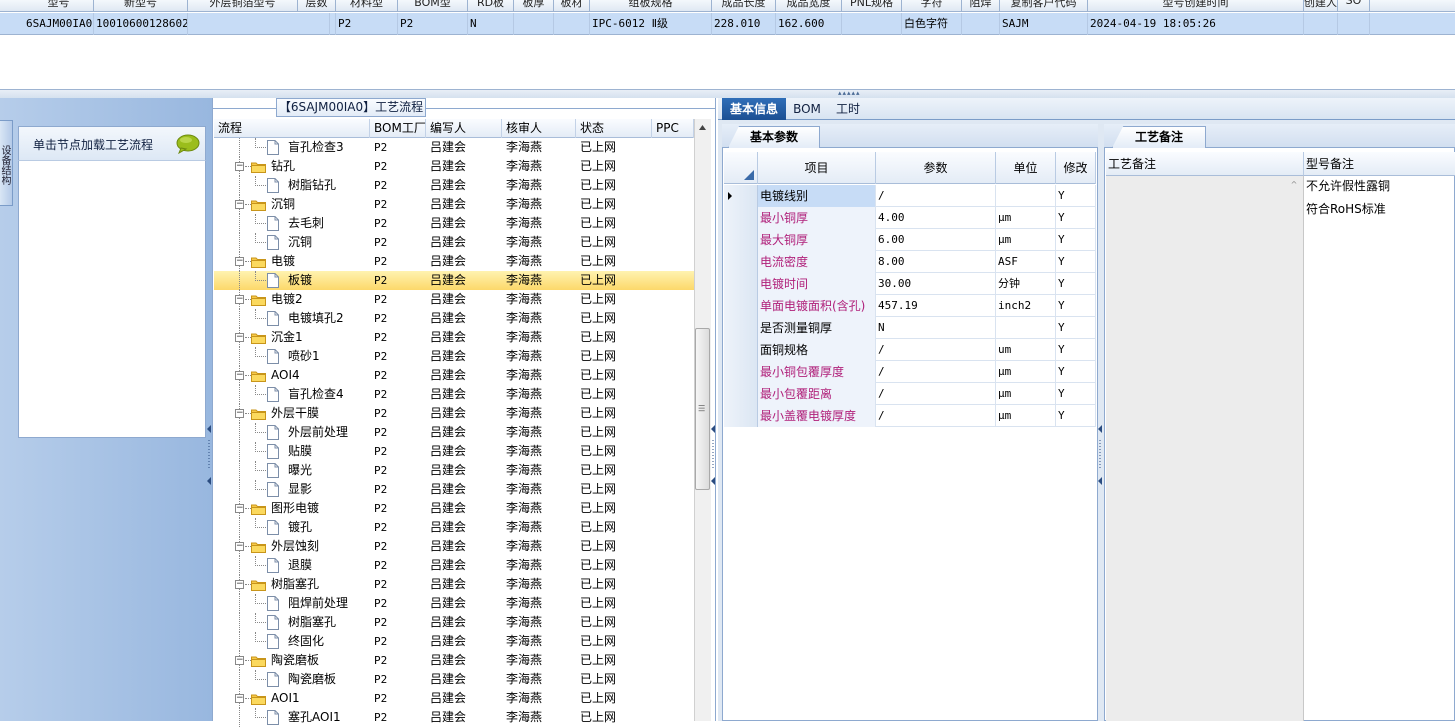 The height and width of the screenshot is (727, 1455). Describe the element at coordinates (454, 508) in the screenshot. I see `tree-row: − 图形电镀 P2 吕建会 李海燕 已上网` at that location.